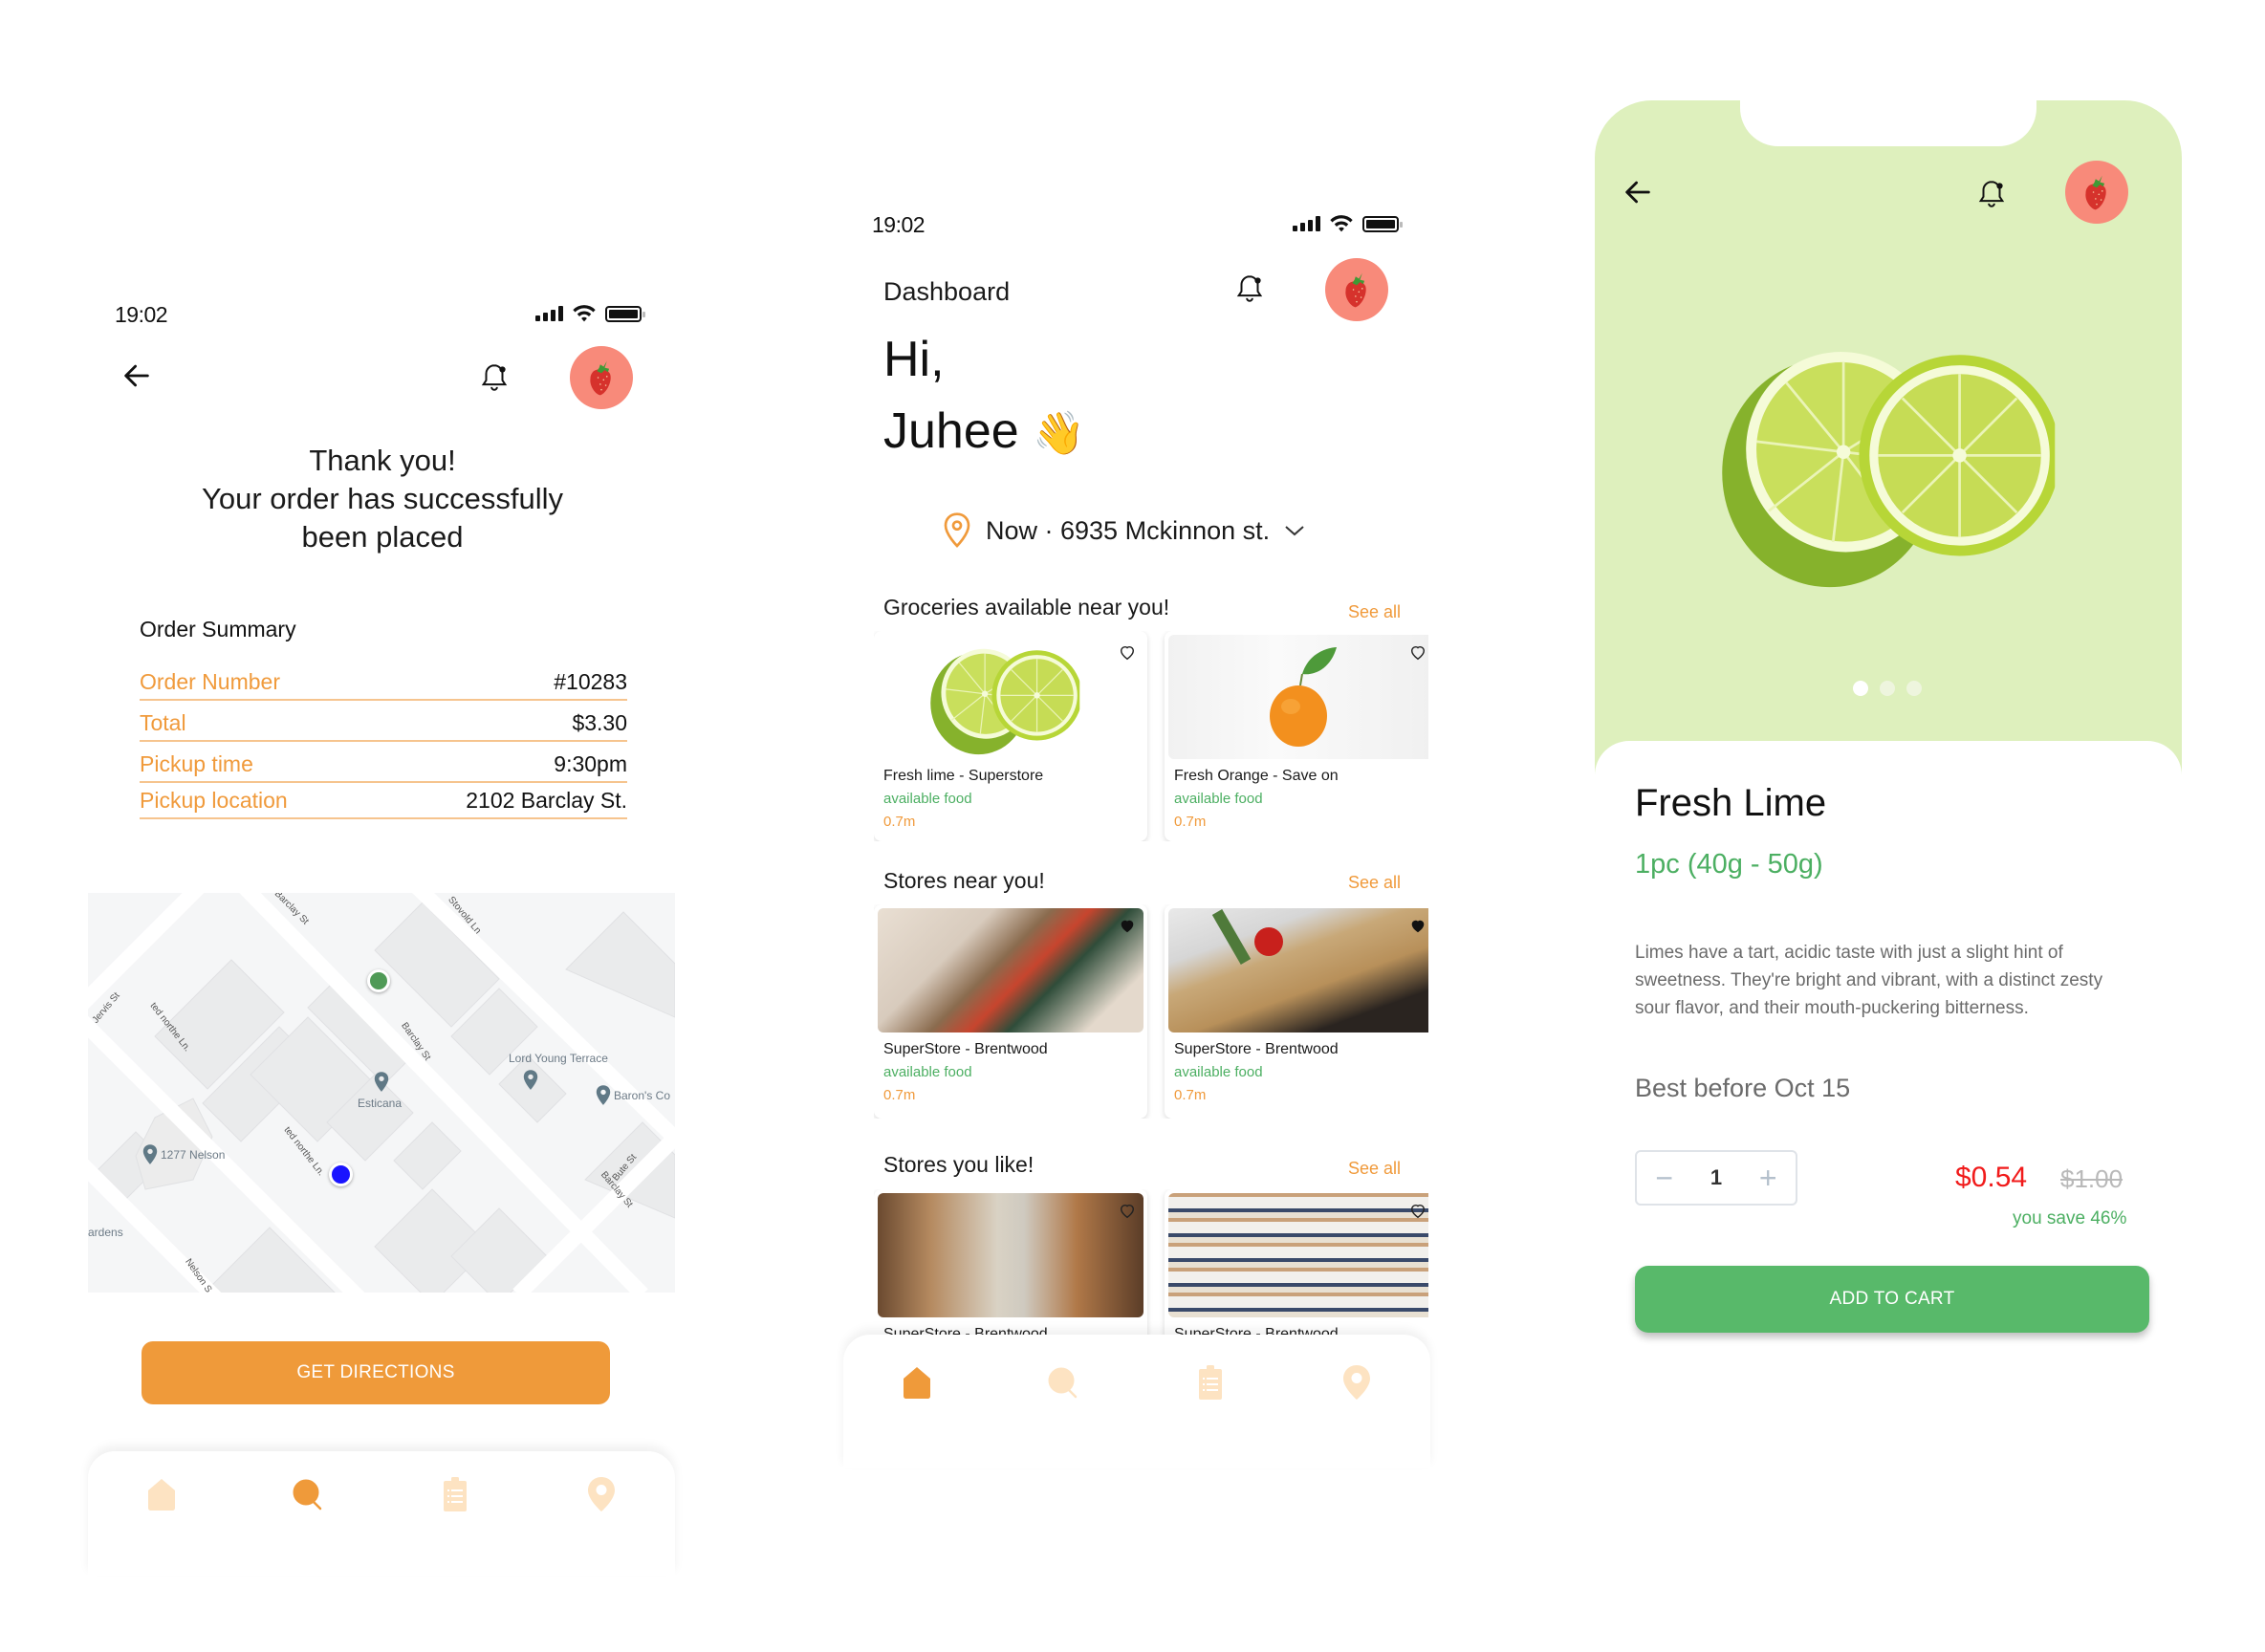  Describe the element at coordinates (549, 313) in the screenshot. I see `cellular-signal-icon` at that location.